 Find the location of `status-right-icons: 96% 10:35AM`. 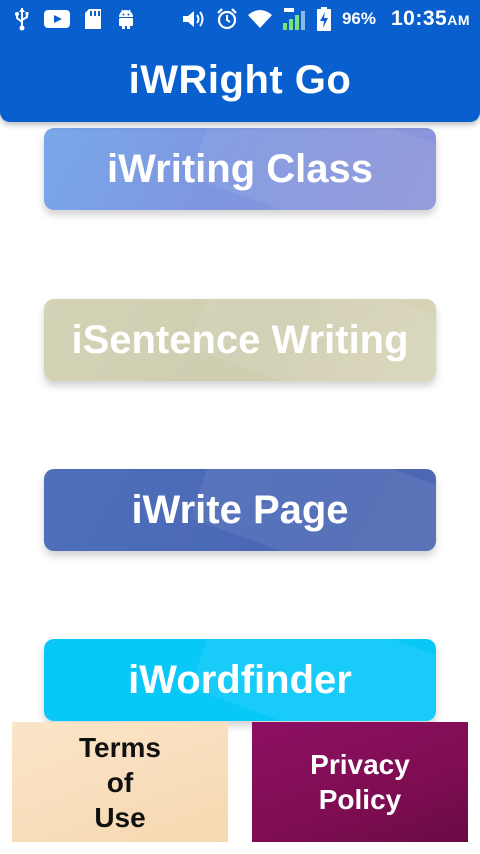

status-right-icons: 96% 10:35AM is located at coordinates (325, 19).